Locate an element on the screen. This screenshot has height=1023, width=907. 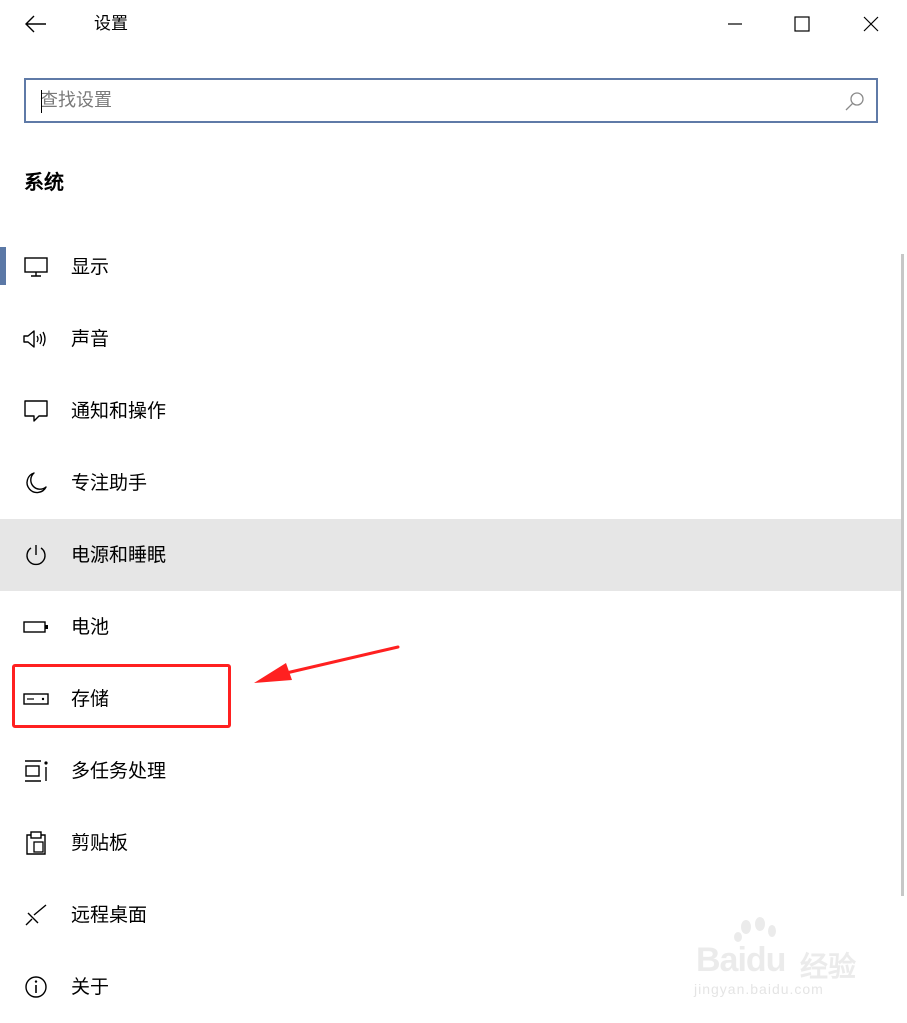
nav-item-clipboard: 剪贴板 is located at coordinates (451, 843).